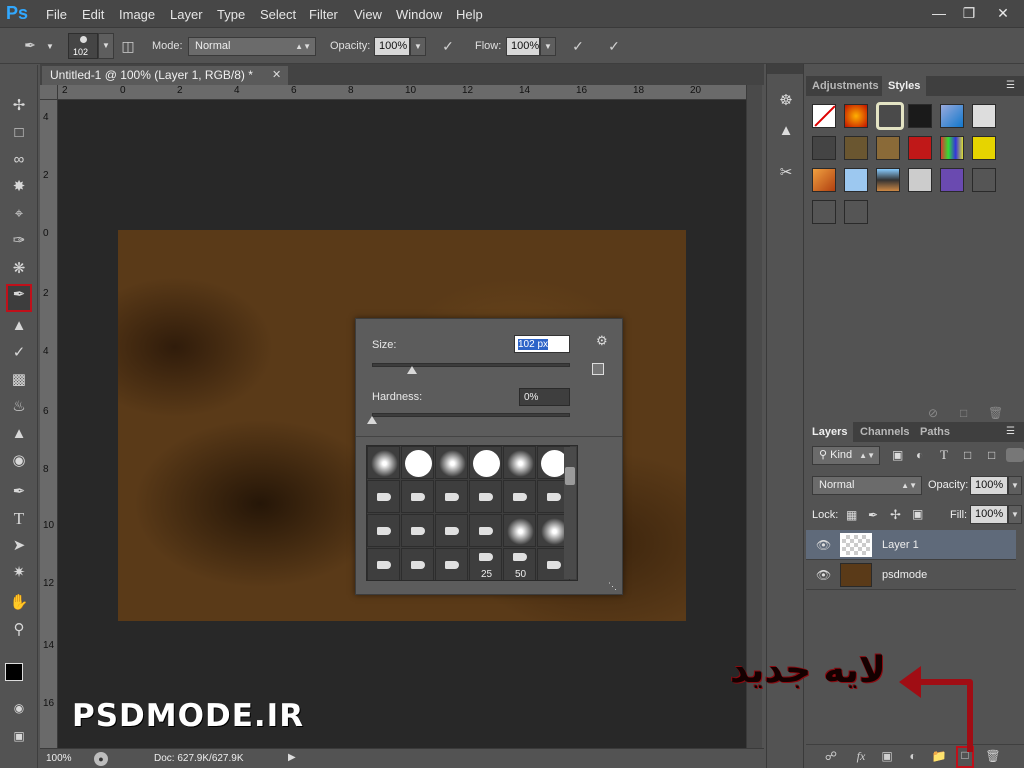 This screenshot has height=768, width=1024. What do you see at coordinates (49, 424) in the screenshot?
I see `vertical-ruler: 4 2 0 2 4 6 8 10 12 14 16` at bounding box center [49, 424].